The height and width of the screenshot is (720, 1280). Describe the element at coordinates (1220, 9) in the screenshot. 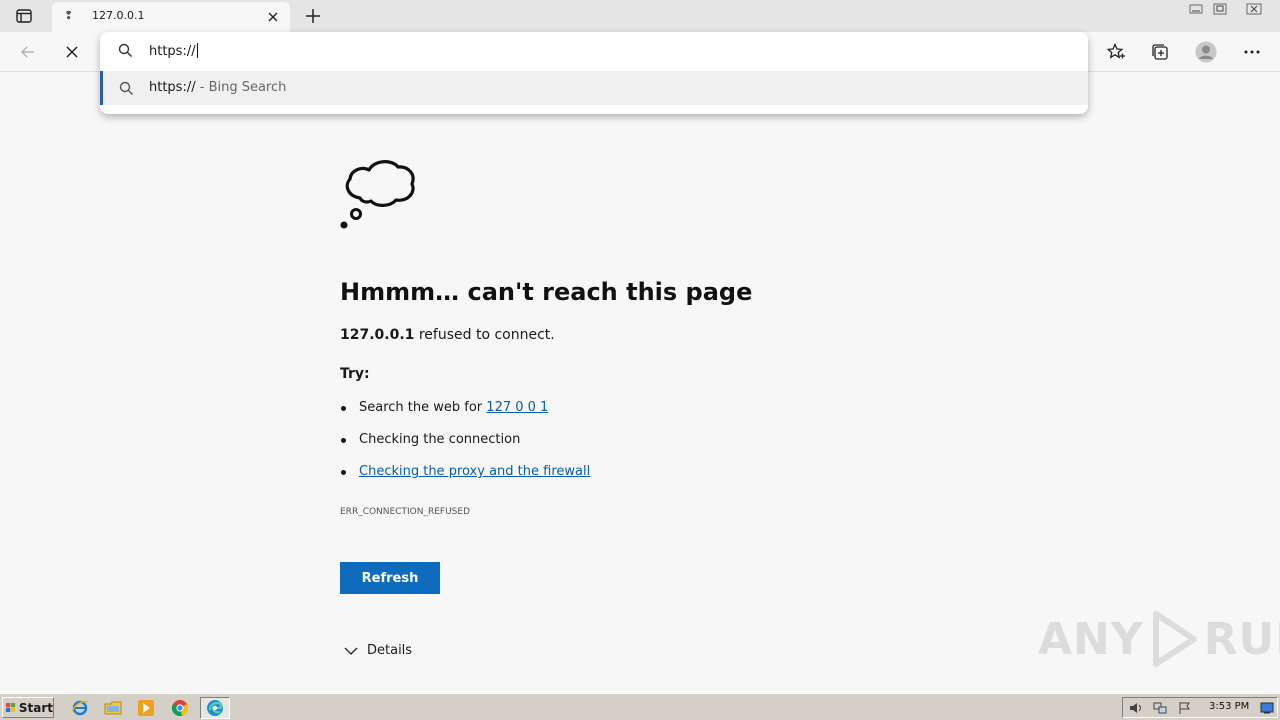

I see `restore-icon` at that location.